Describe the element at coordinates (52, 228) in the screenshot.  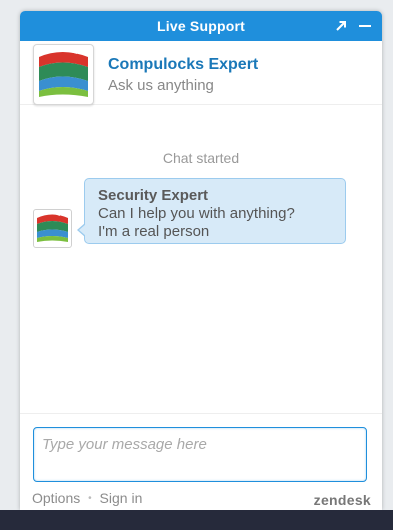
I see `agent-avatar` at that location.